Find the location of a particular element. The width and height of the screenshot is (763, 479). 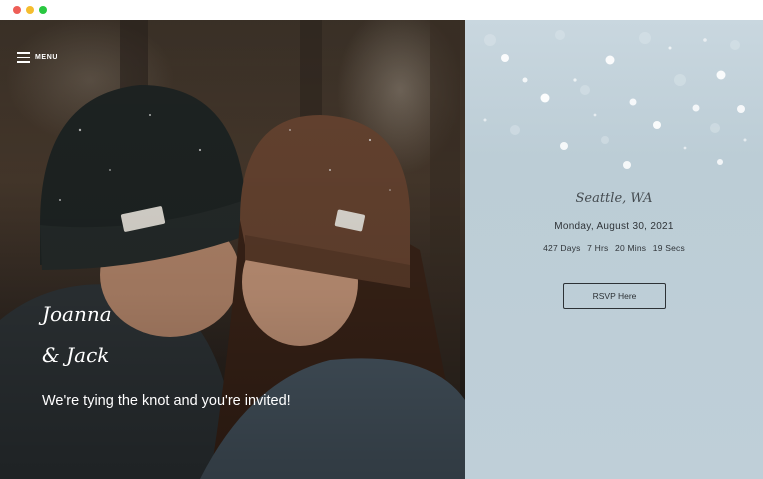

countdown-timer: 427 Days 7 Hrs 20 Mins 19 Secs is located at coordinates (614, 248).